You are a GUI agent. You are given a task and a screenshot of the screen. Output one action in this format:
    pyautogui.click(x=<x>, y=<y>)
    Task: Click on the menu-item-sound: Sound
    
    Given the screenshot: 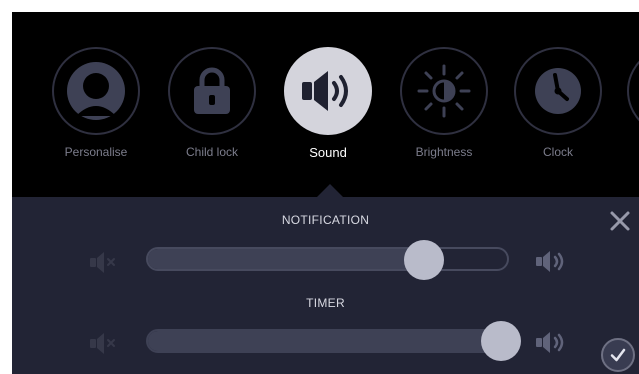 What is the action you would take?
    pyautogui.click(x=328, y=103)
    